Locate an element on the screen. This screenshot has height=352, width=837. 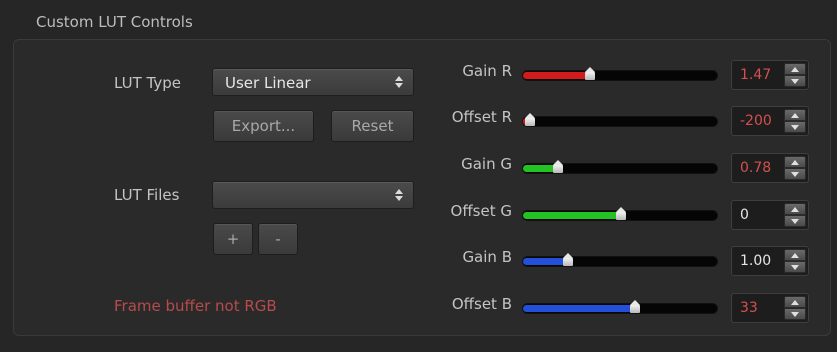
value-spinbox: 0.78 is located at coordinates (770, 168).